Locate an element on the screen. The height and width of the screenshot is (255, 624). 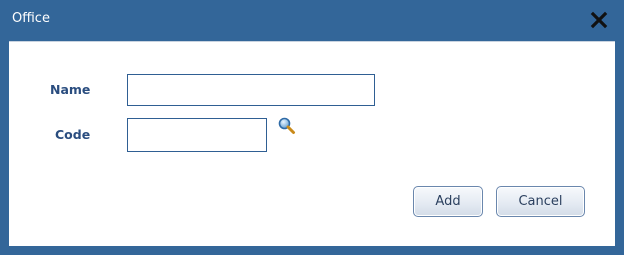
code-input is located at coordinates (197, 135).